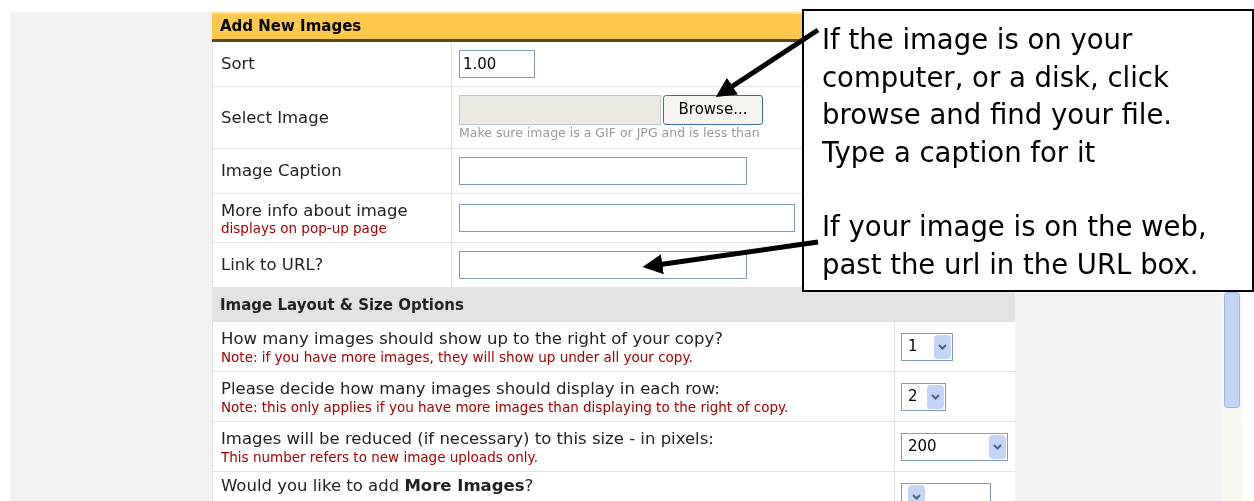 The image size is (1254, 501). I want to click on dropdown: 2, so click(923, 396).